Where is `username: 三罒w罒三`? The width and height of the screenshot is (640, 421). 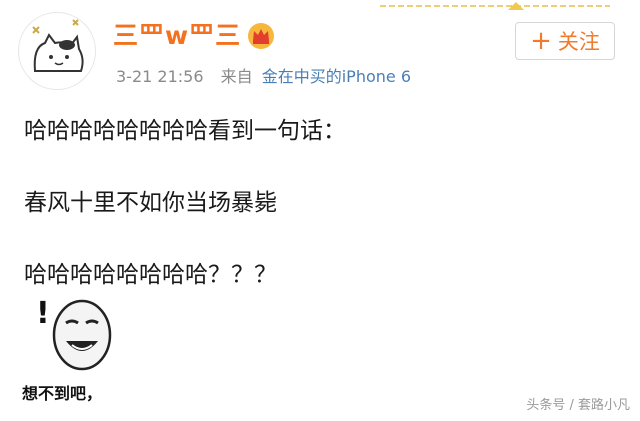 username: 三罒w罒三 is located at coordinates (177, 36).